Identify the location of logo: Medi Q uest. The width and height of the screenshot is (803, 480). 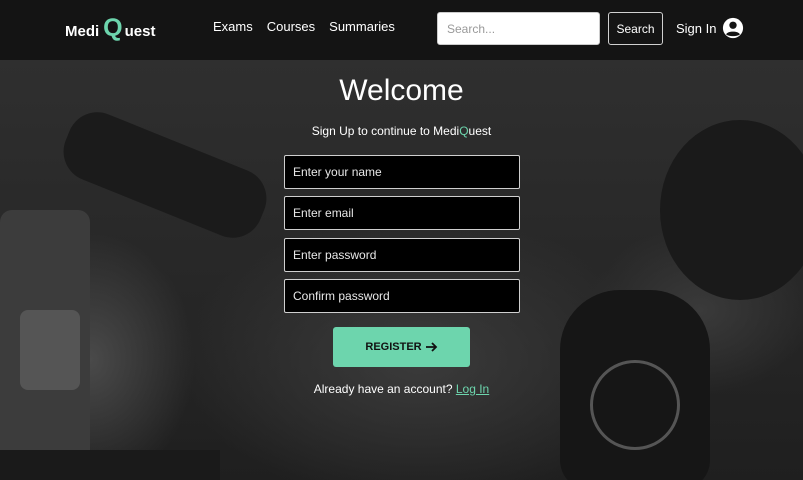
(110, 28).